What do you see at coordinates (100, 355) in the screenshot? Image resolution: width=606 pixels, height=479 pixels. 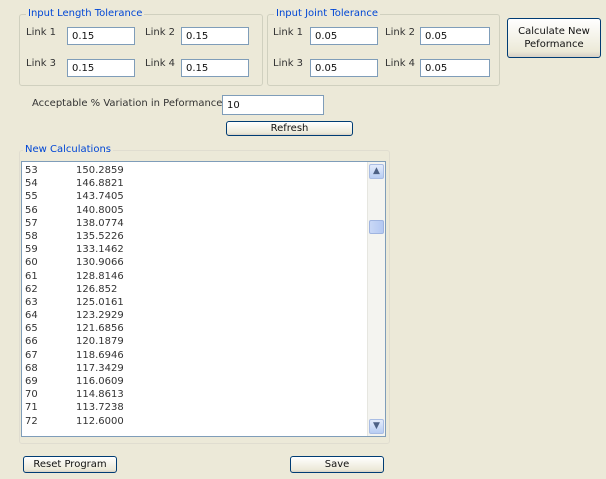 I see `row-value: 118.6946` at bounding box center [100, 355].